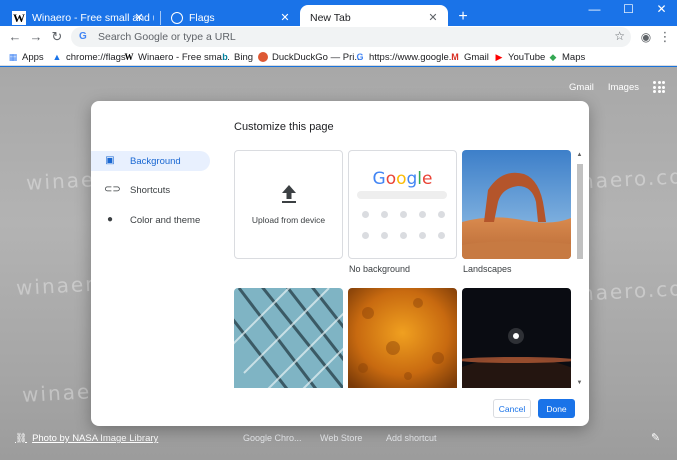 This screenshot has width=677, height=460. Describe the element at coordinates (380, 269) in the screenshot. I see `no-background-label: No background` at that location.